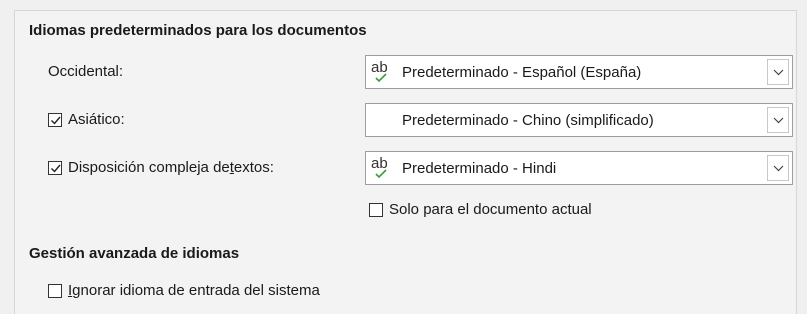  I want to click on ignore-input-language-row: Ignorar idioma de entrada del sistema, so click(184, 290).